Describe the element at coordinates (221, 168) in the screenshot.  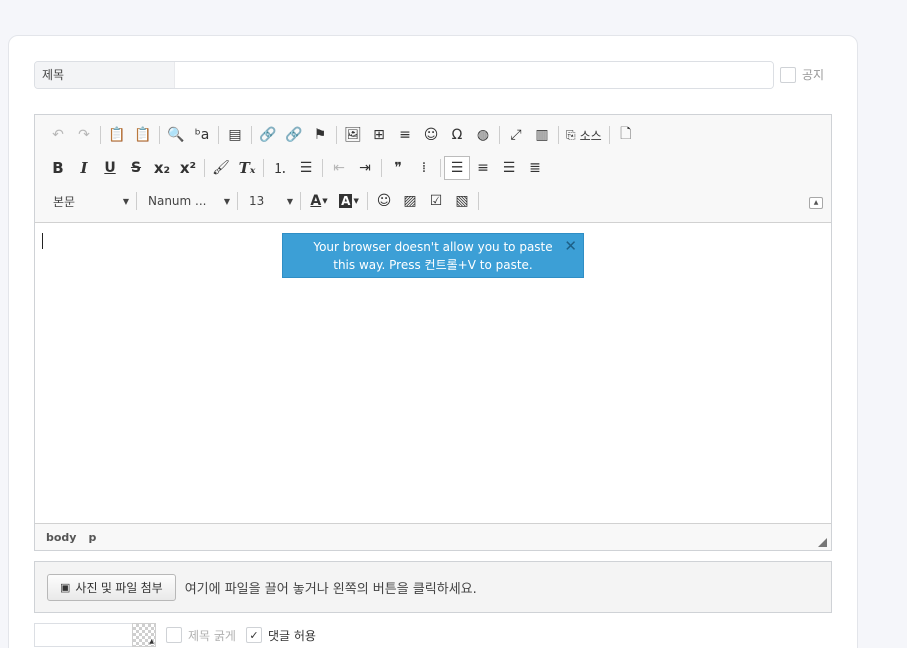
I see `copy-format-button: 🖌` at that location.